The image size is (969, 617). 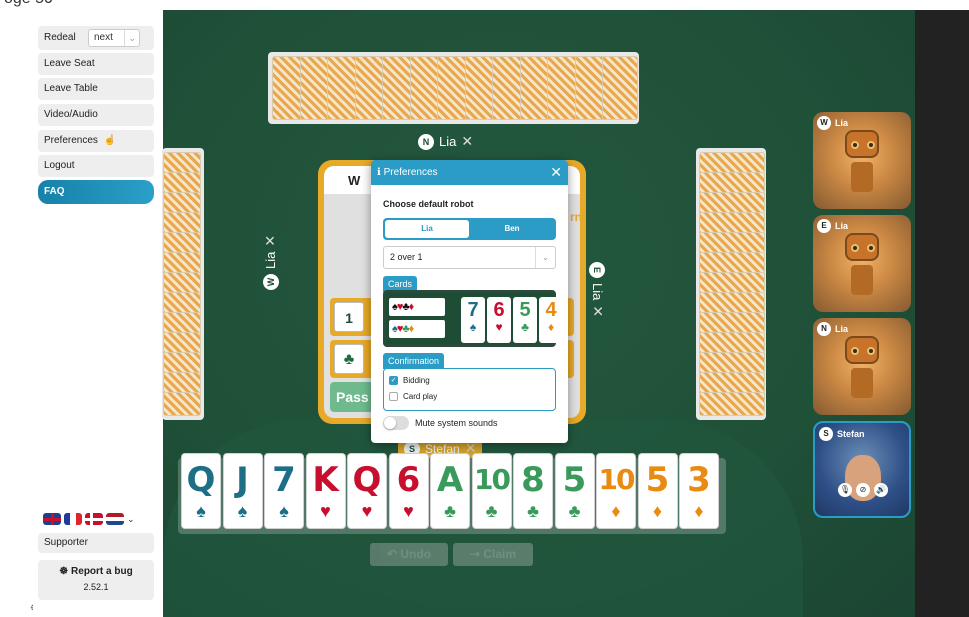 What do you see at coordinates (367, 491) in the screenshot?
I see `hand-card: Q ♥` at bounding box center [367, 491].